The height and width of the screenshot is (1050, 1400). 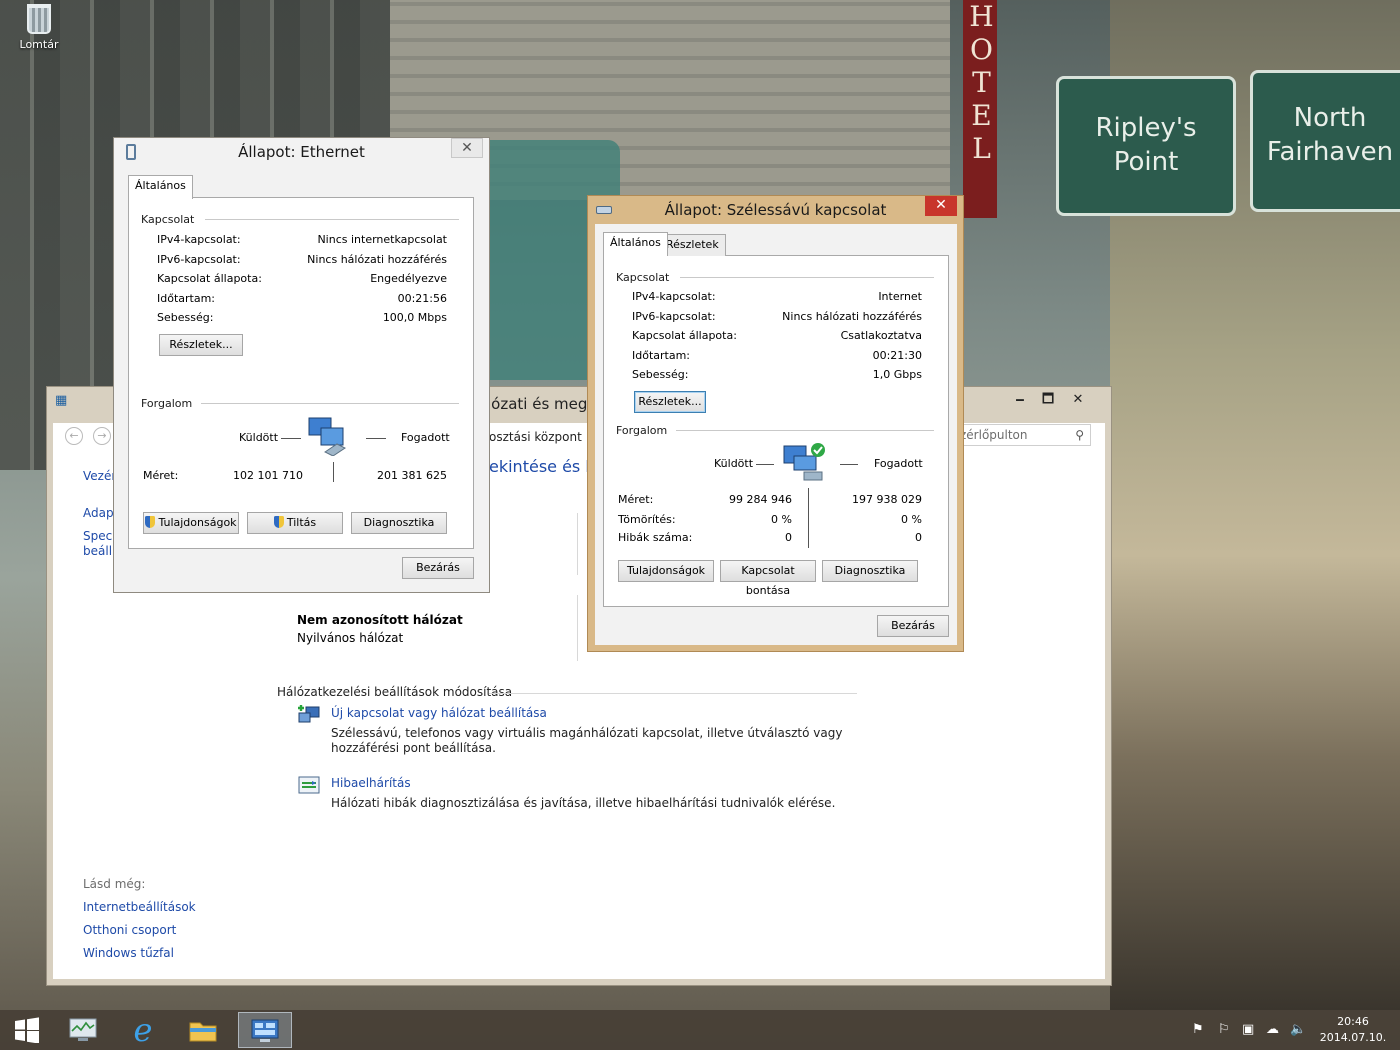 What do you see at coordinates (900, 296) in the screenshot?
I see `ipv4-value: Internet` at bounding box center [900, 296].